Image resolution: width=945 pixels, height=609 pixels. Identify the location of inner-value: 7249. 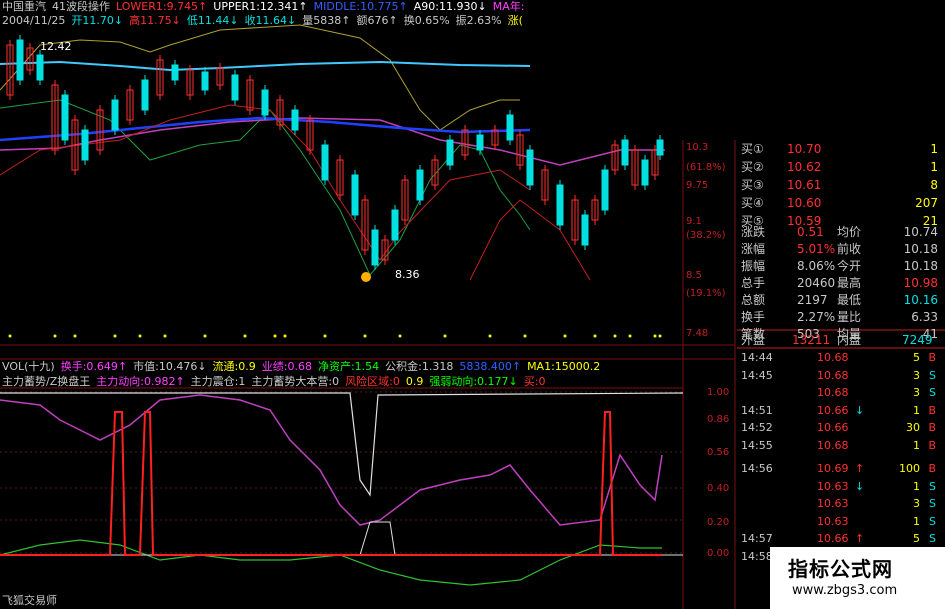
(917, 340).